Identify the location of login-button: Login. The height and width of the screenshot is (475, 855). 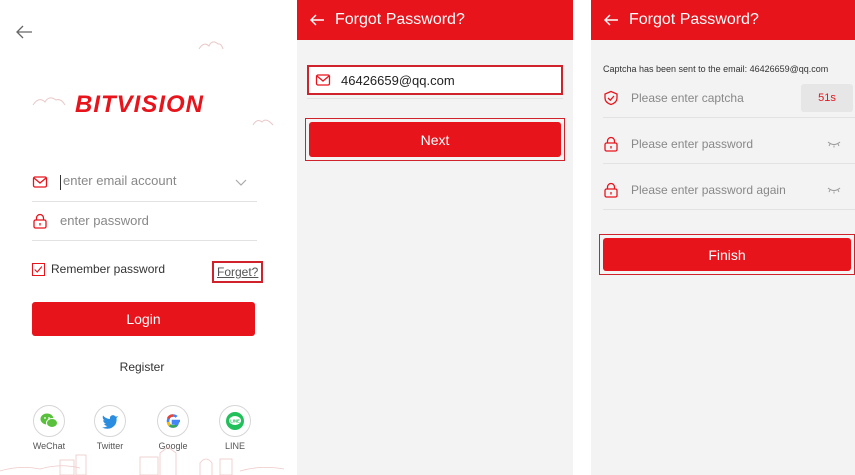
(143, 319).